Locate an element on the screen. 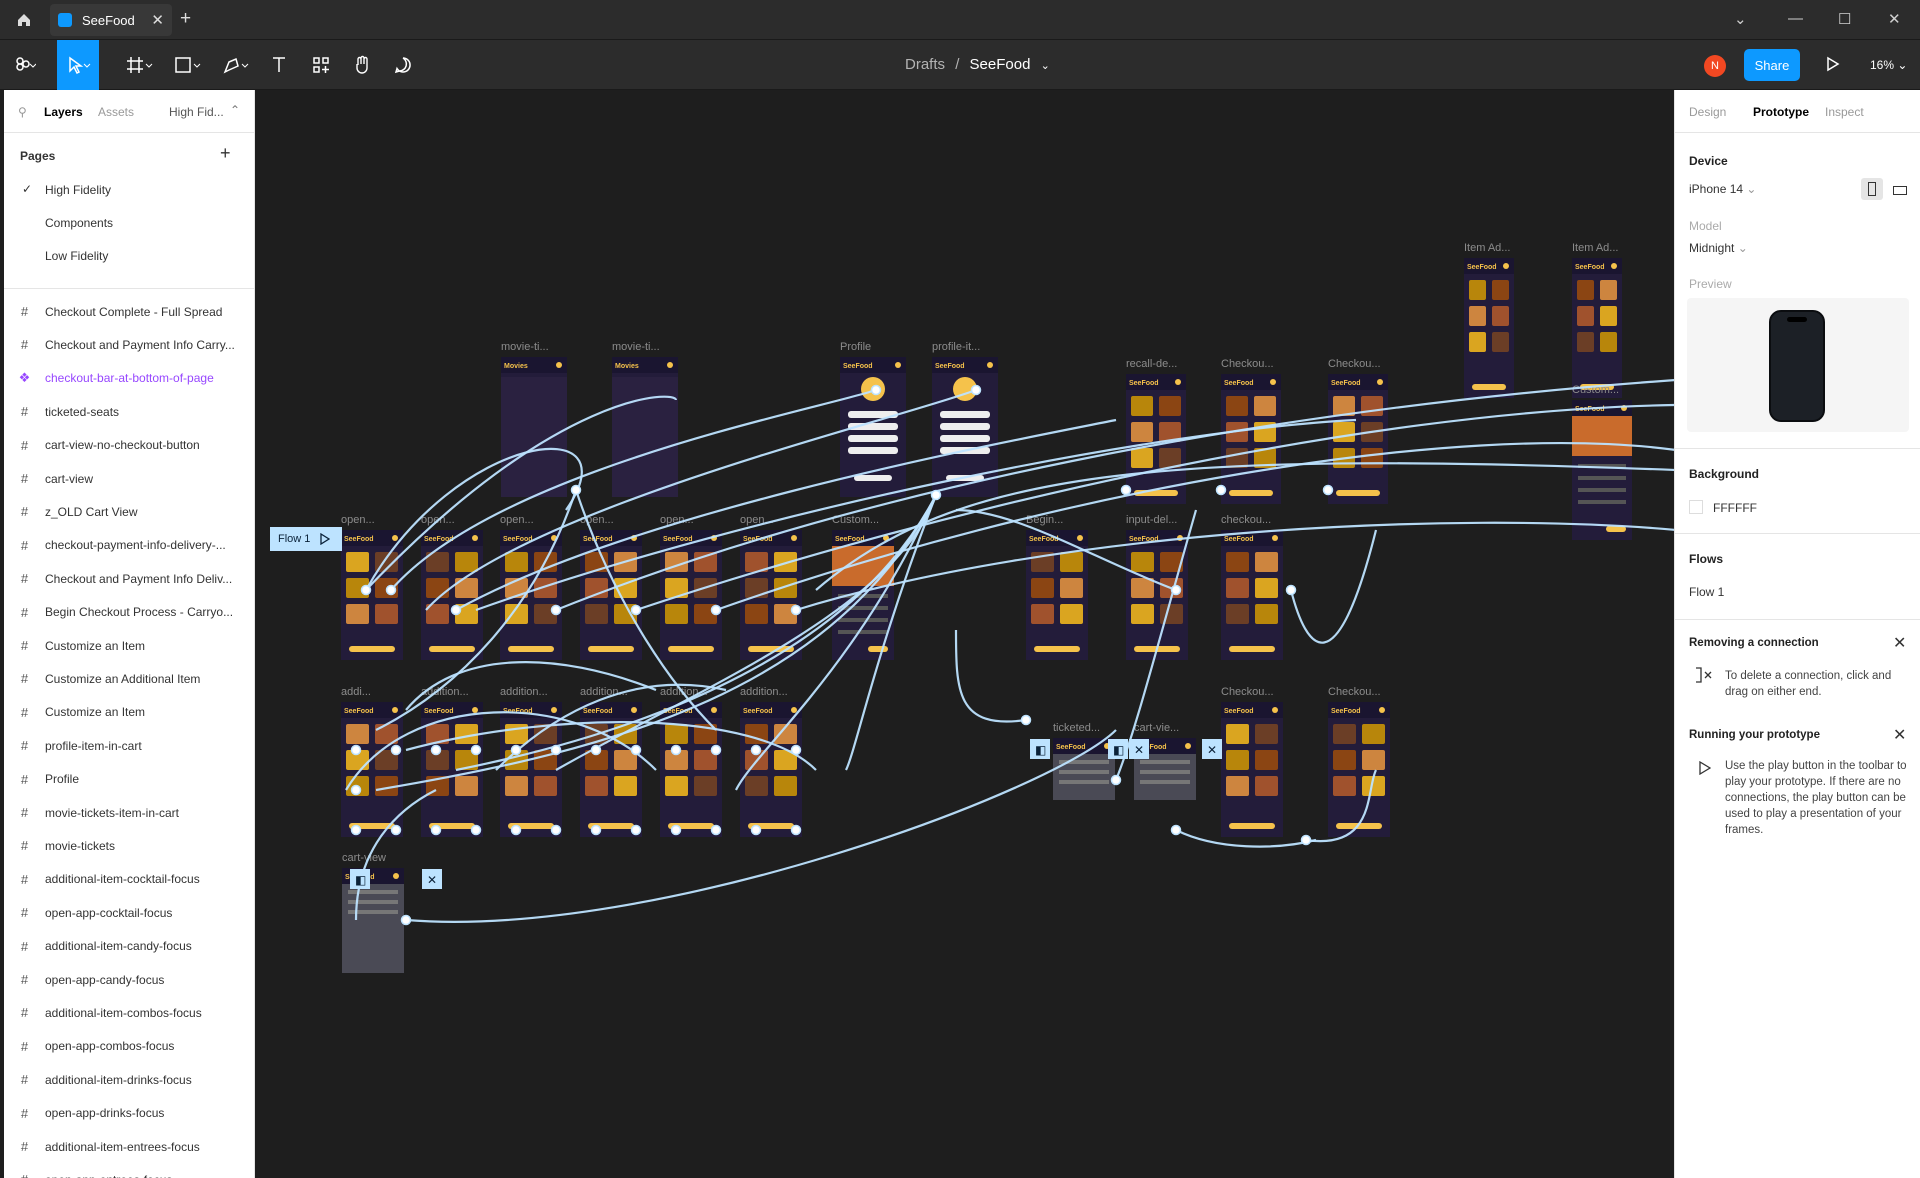 The width and height of the screenshot is (1920, 1178). layer-item: # open-app-combos-focus is located at coordinates (129, 1046).